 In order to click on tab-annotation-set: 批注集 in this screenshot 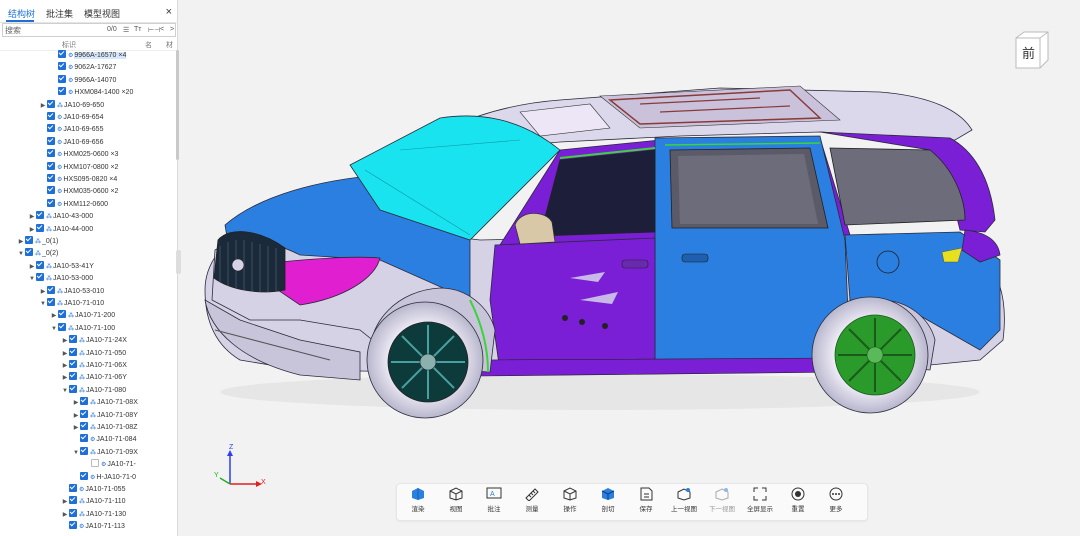, I will do `click(59, 13)`.